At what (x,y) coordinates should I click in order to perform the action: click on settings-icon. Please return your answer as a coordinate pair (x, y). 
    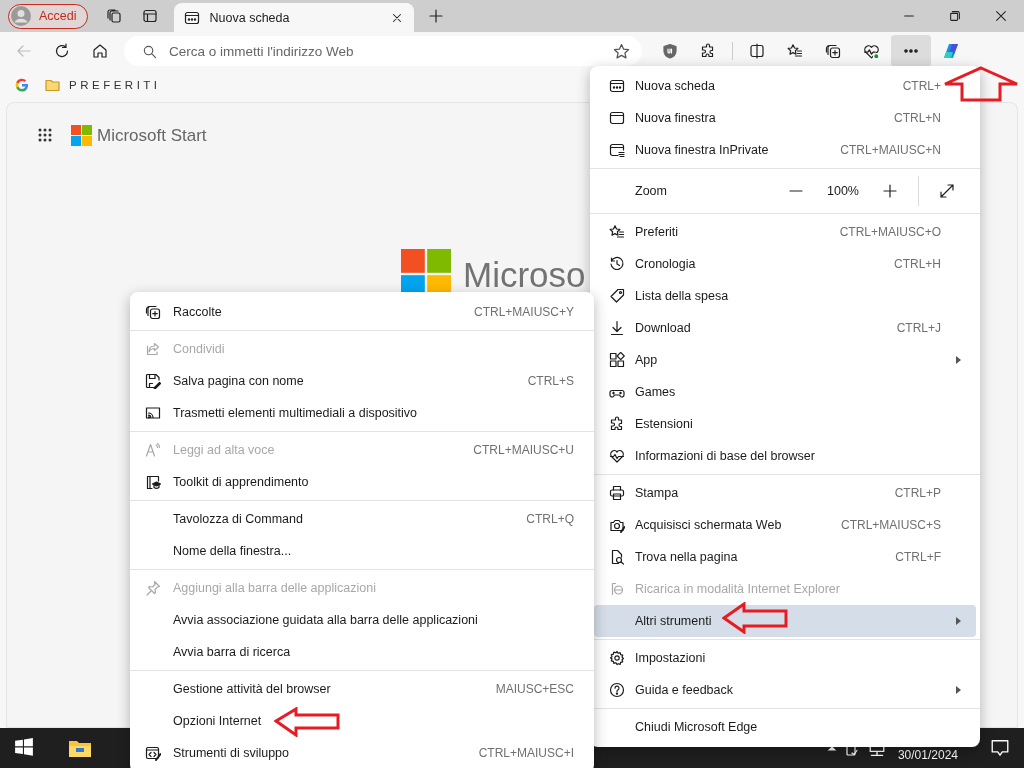
    Looking at the image, I should click on (617, 658).